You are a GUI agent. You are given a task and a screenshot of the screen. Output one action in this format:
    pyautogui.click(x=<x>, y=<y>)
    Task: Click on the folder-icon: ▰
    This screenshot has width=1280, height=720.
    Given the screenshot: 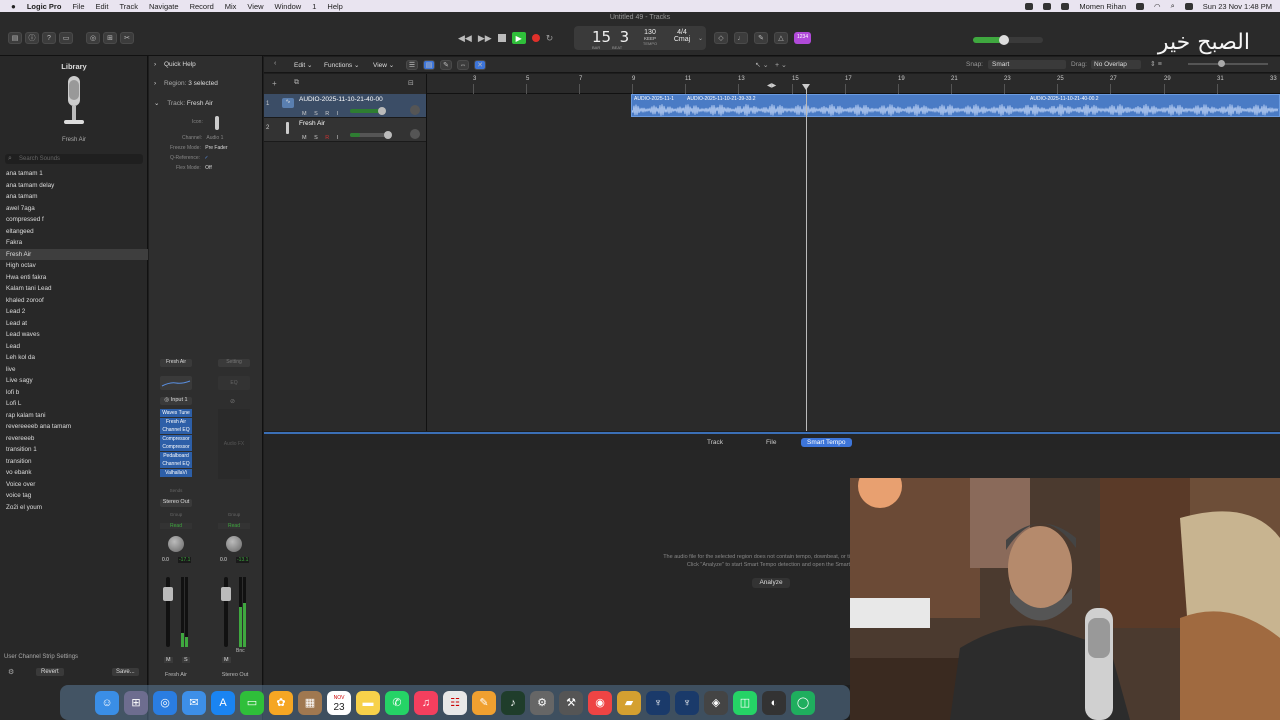 What is the action you would take?
    pyautogui.click(x=629, y=702)
    